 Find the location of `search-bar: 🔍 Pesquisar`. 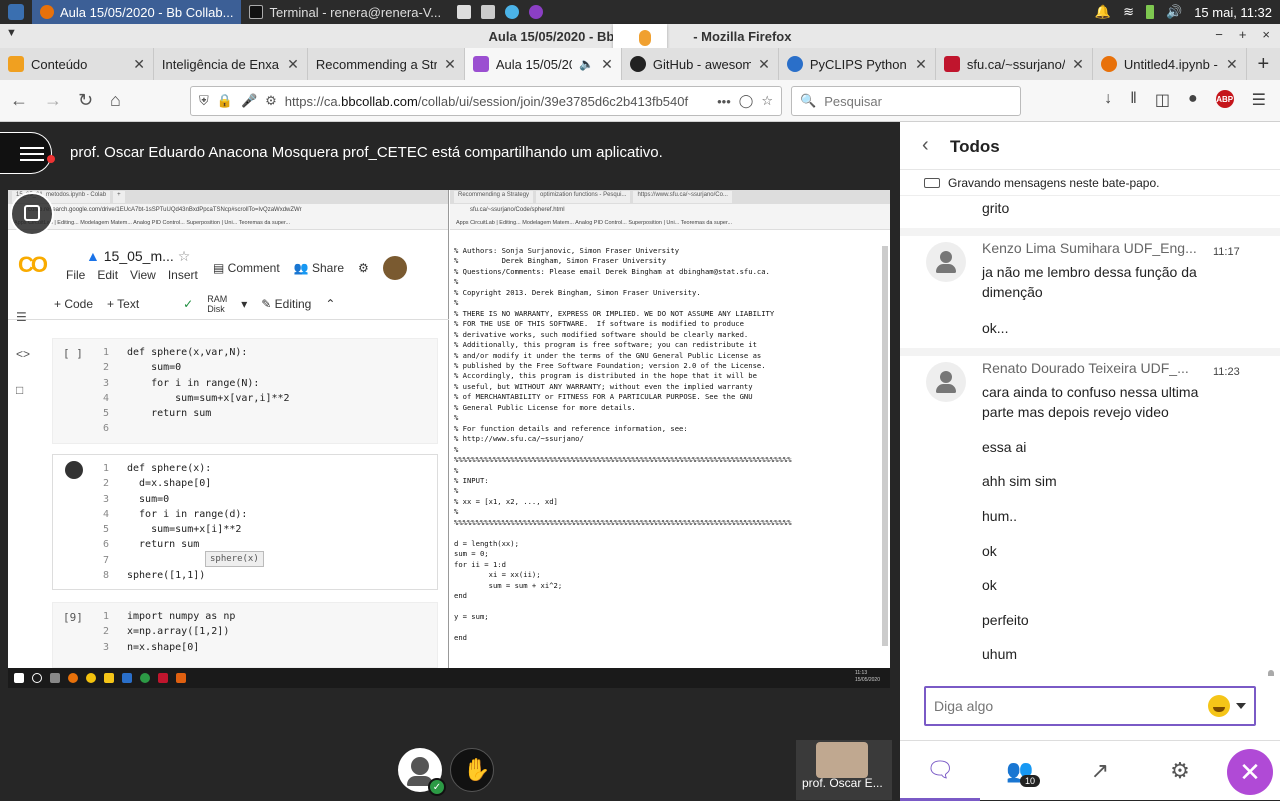

search-bar: 🔍 Pesquisar is located at coordinates (906, 101).